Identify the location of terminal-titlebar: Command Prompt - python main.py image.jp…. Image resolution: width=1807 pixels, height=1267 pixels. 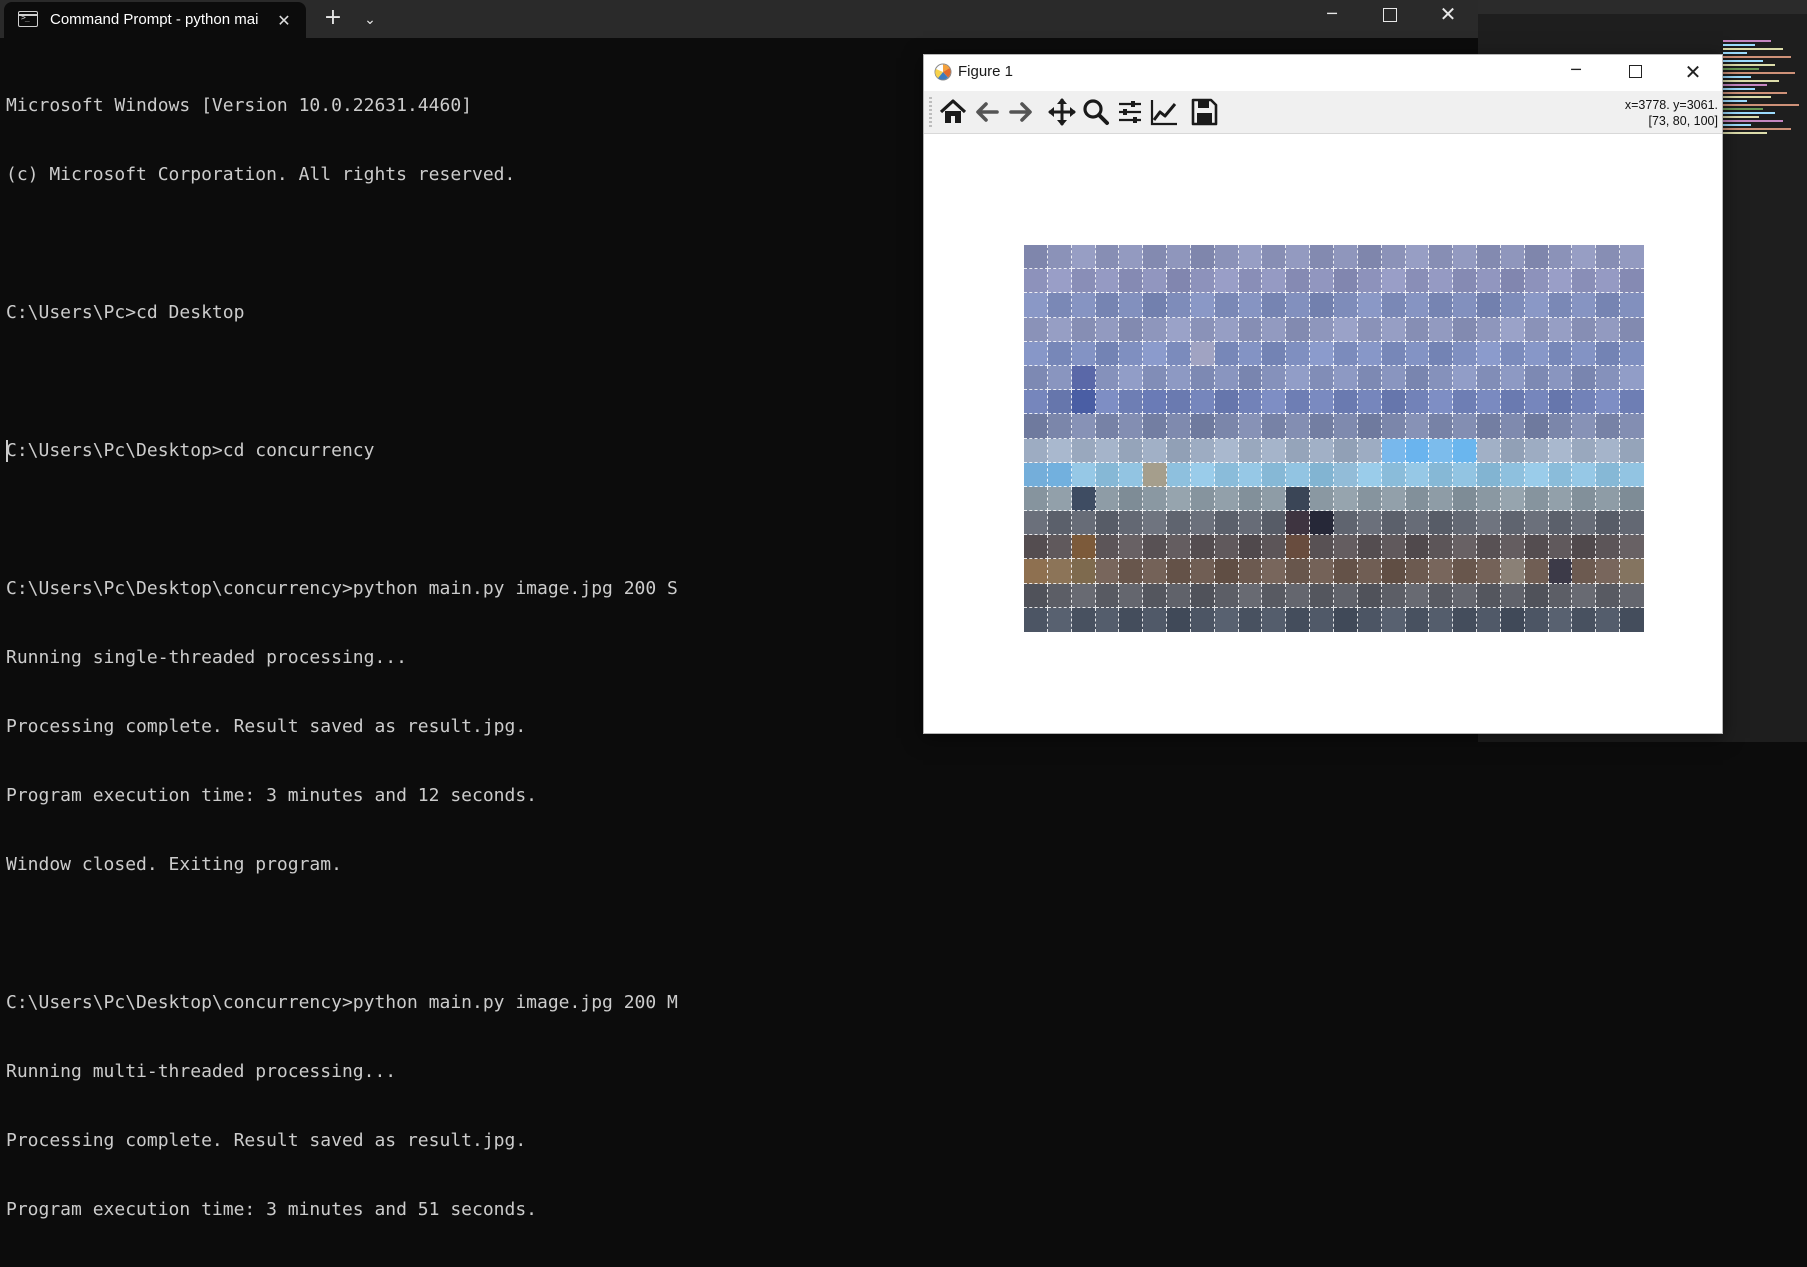
(739, 19).